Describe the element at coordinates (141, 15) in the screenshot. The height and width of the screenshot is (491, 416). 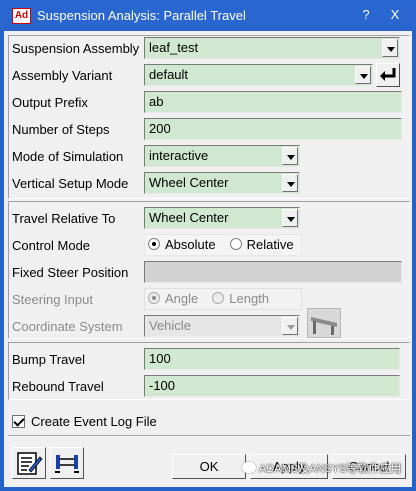
I see `window-title: Suspension Analysis: Parallel Travel` at that location.